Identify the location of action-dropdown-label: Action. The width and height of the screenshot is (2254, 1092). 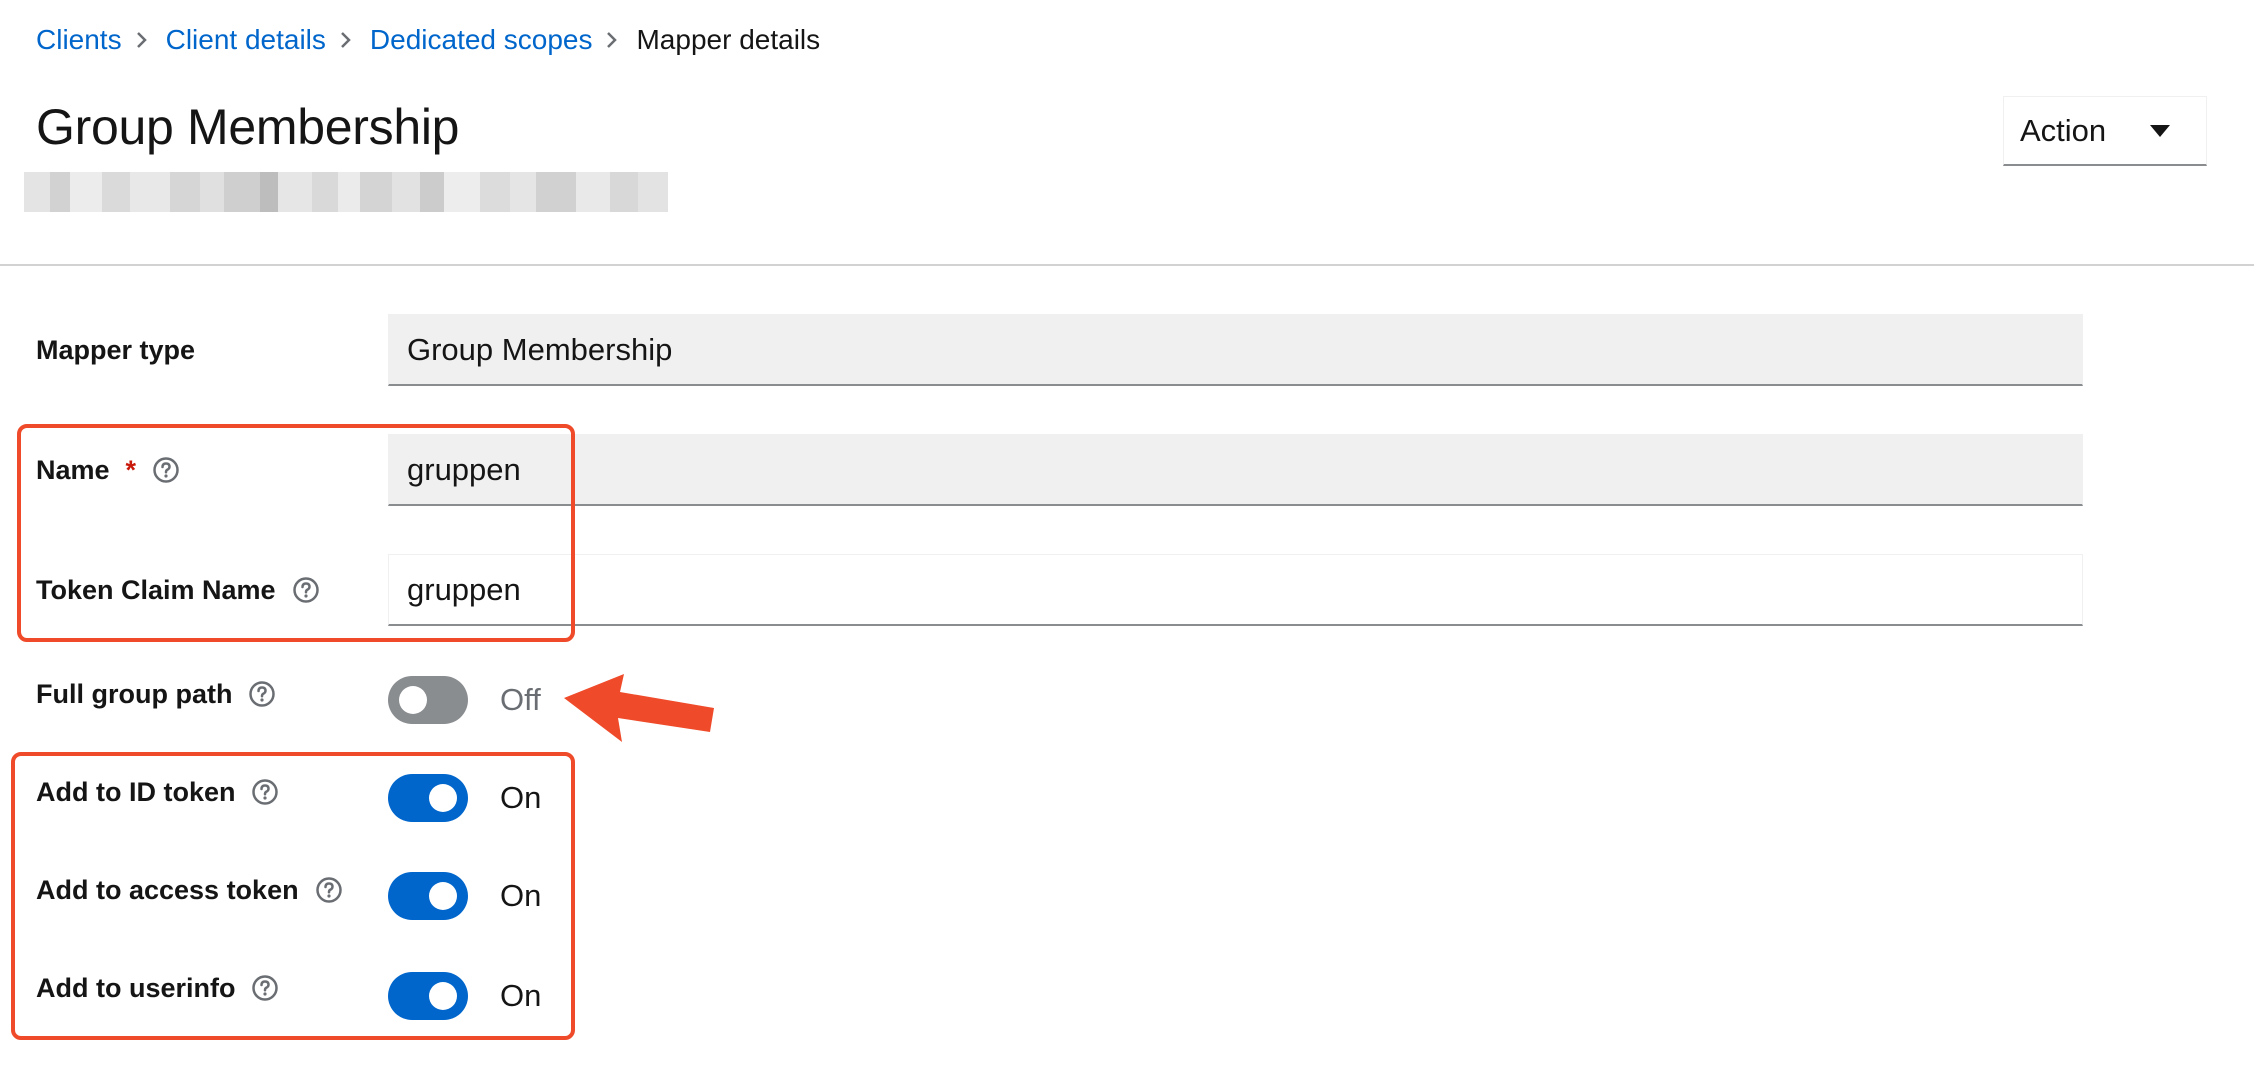
(2063, 130).